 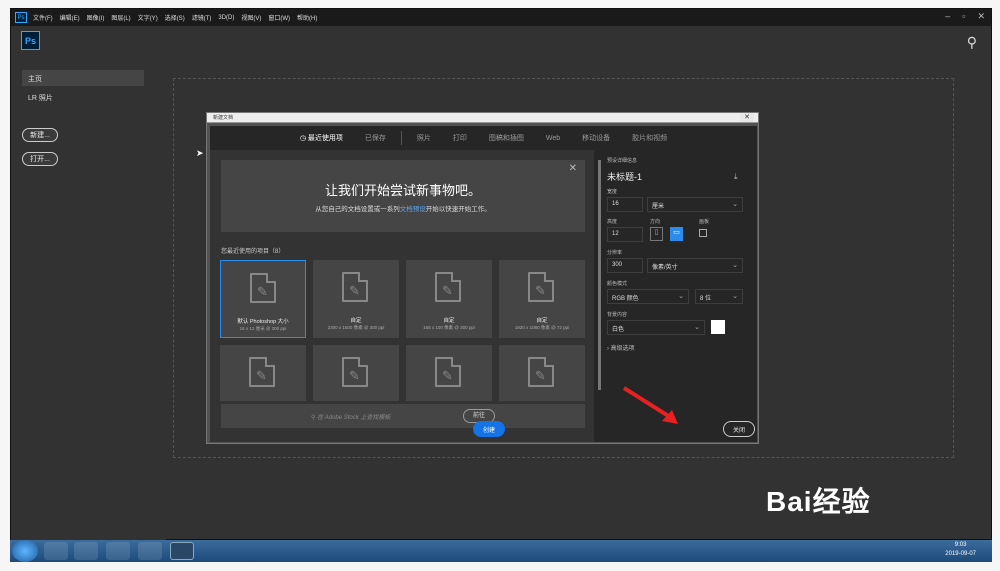 I want to click on photoshop-taskbar-icon, so click(x=182, y=551).